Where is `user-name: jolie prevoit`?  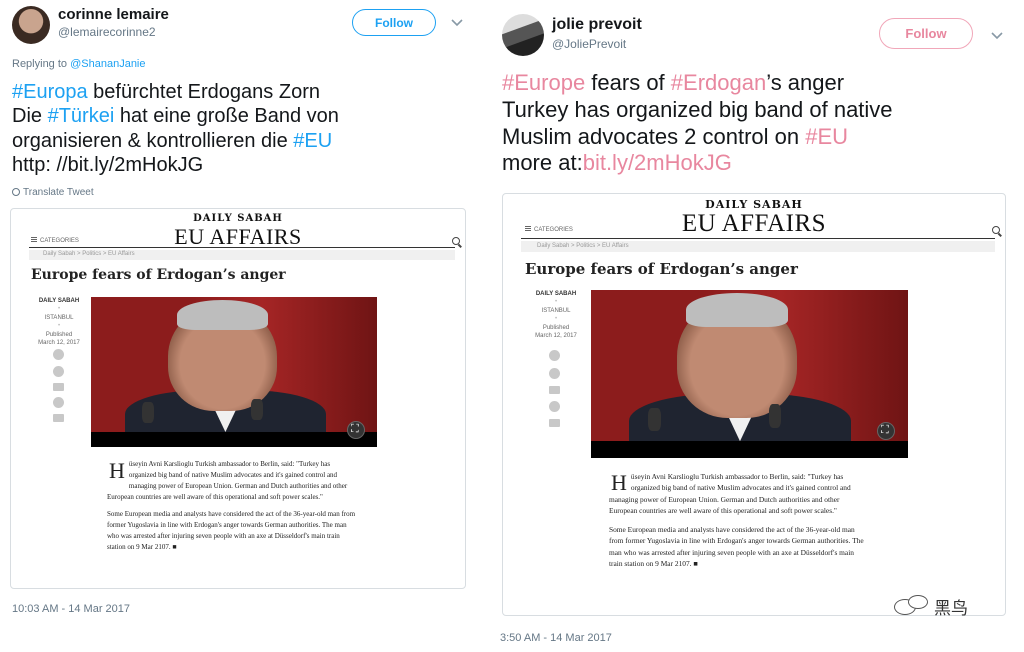 user-name: jolie prevoit is located at coordinates (597, 25).